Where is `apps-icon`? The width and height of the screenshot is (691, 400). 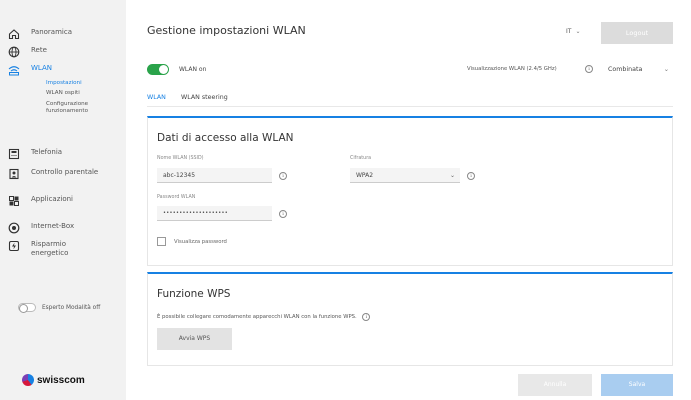
apps-icon is located at coordinates (15, 202).